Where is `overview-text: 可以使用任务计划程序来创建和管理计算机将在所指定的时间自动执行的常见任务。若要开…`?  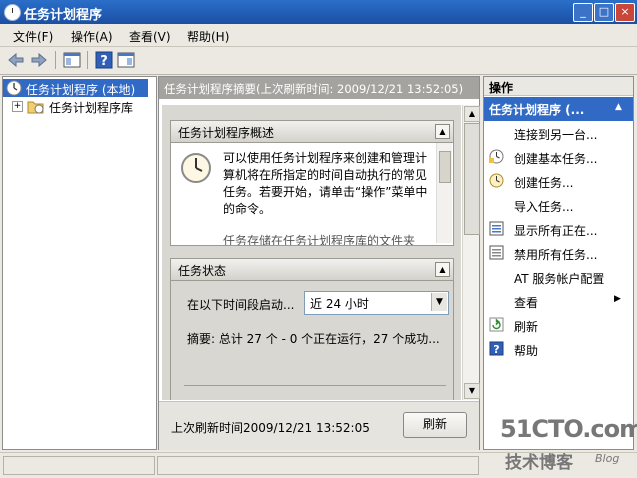 overview-text: 可以使用任务计划程序来创建和管理计算机将在所指定的时间自动执行的常见任务。若要开… is located at coordinates (325, 183).